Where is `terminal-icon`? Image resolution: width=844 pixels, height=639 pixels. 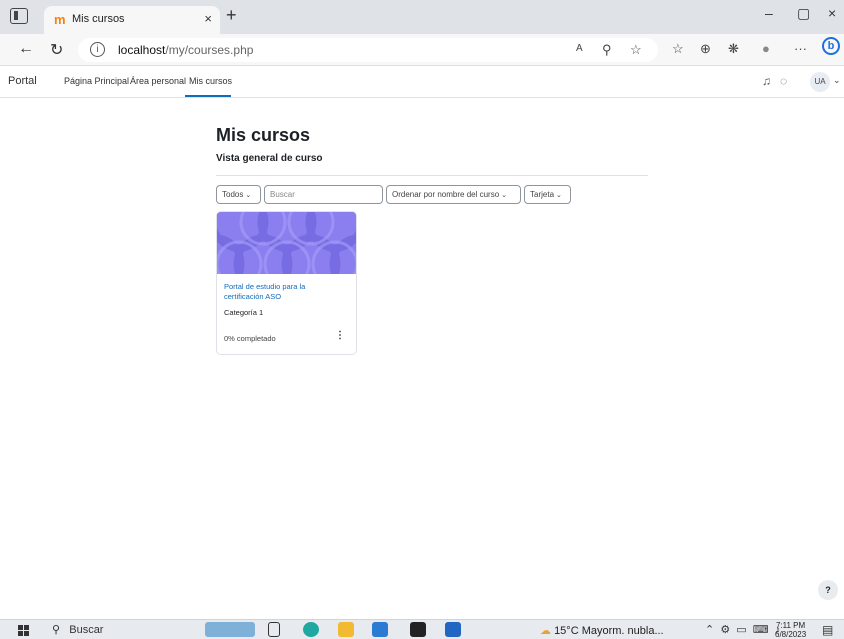 terminal-icon is located at coordinates (418, 629).